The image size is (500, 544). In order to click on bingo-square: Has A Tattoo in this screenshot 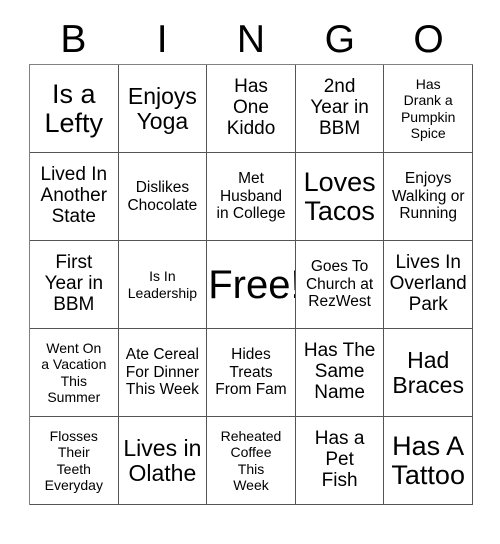, I will do `click(428, 461)`.